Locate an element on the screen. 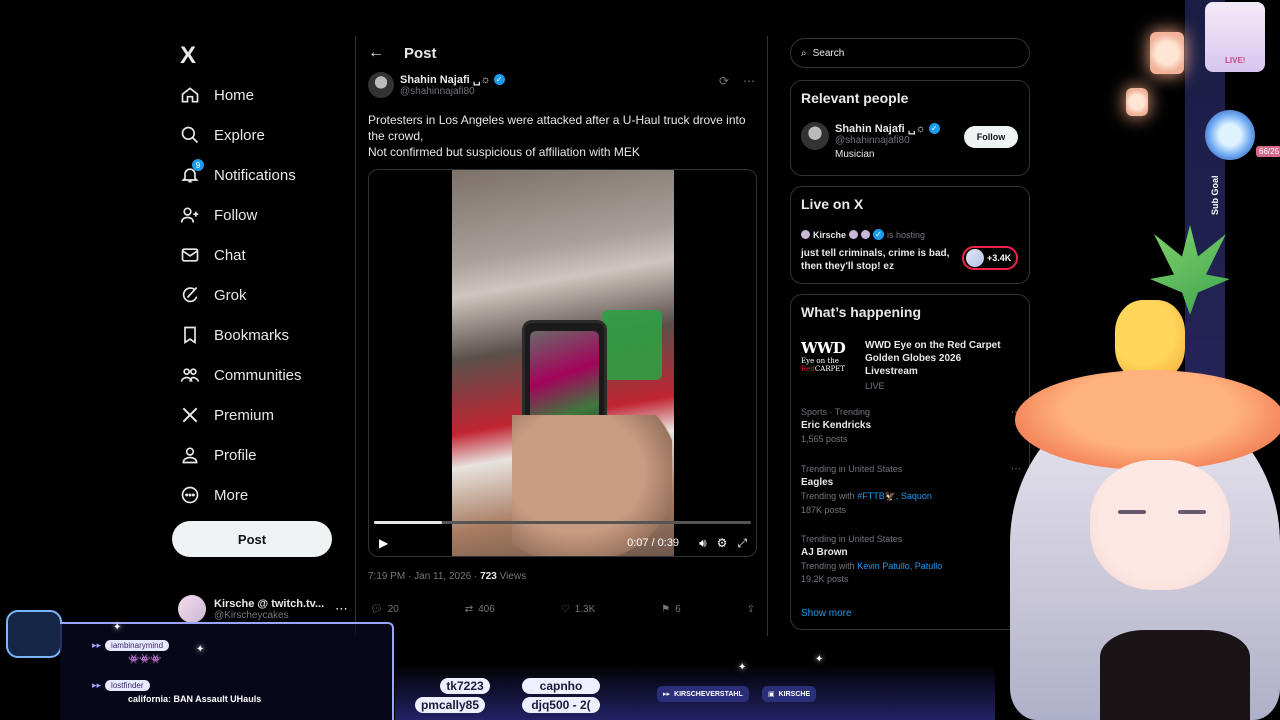 The image size is (1280, 720). grok-icon: ⟳ is located at coordinates (724, 81).